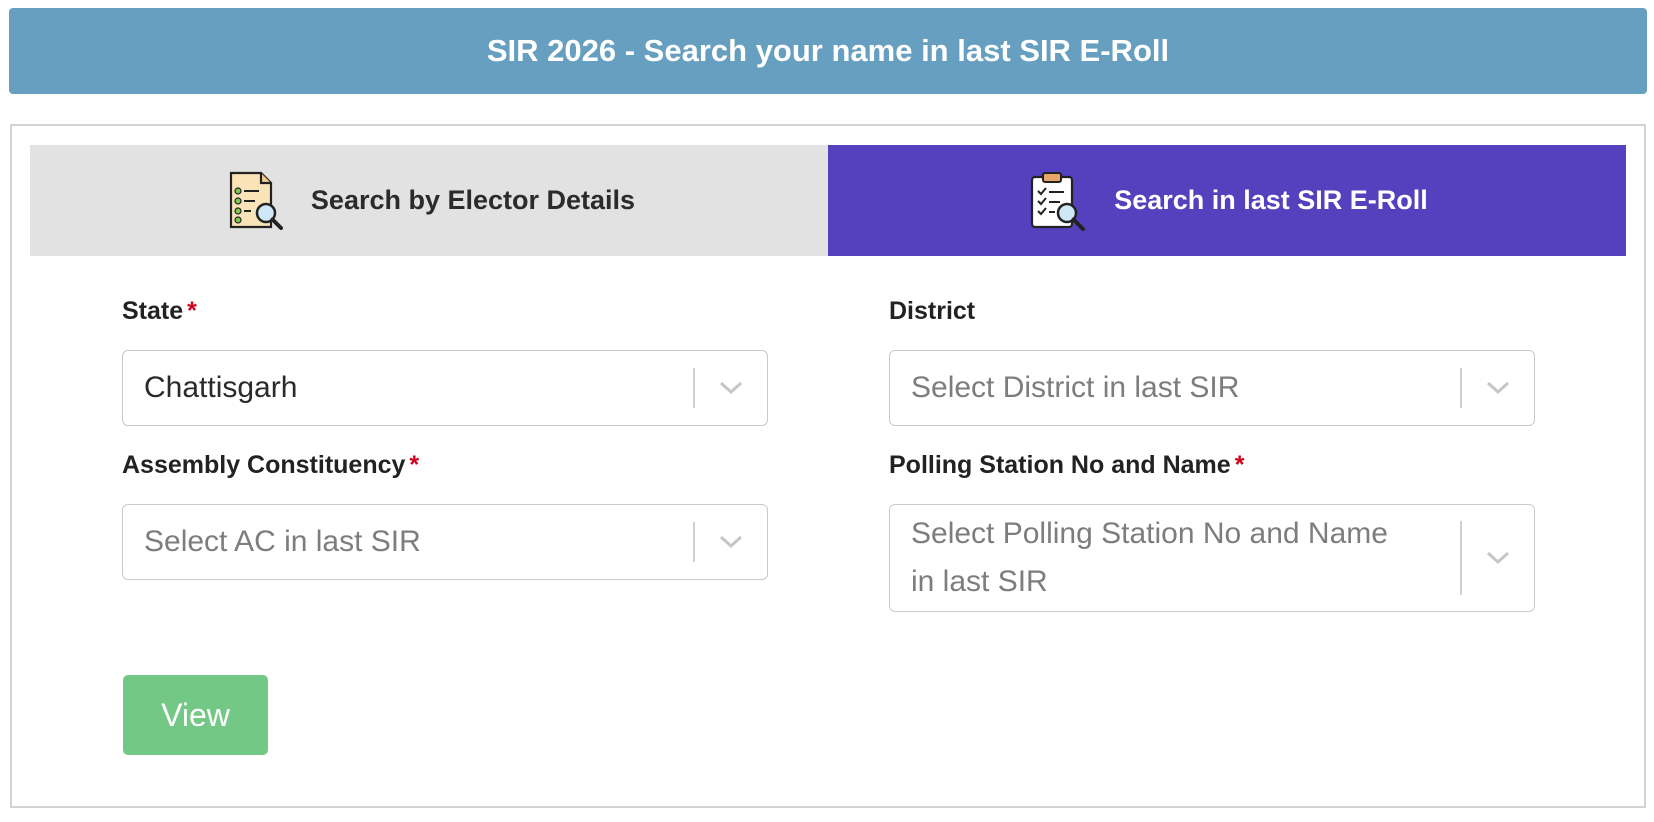 The height and width of the screenshot is (822, 1654). I want to click on state-select: Chattisgarh, so click(445, 388).